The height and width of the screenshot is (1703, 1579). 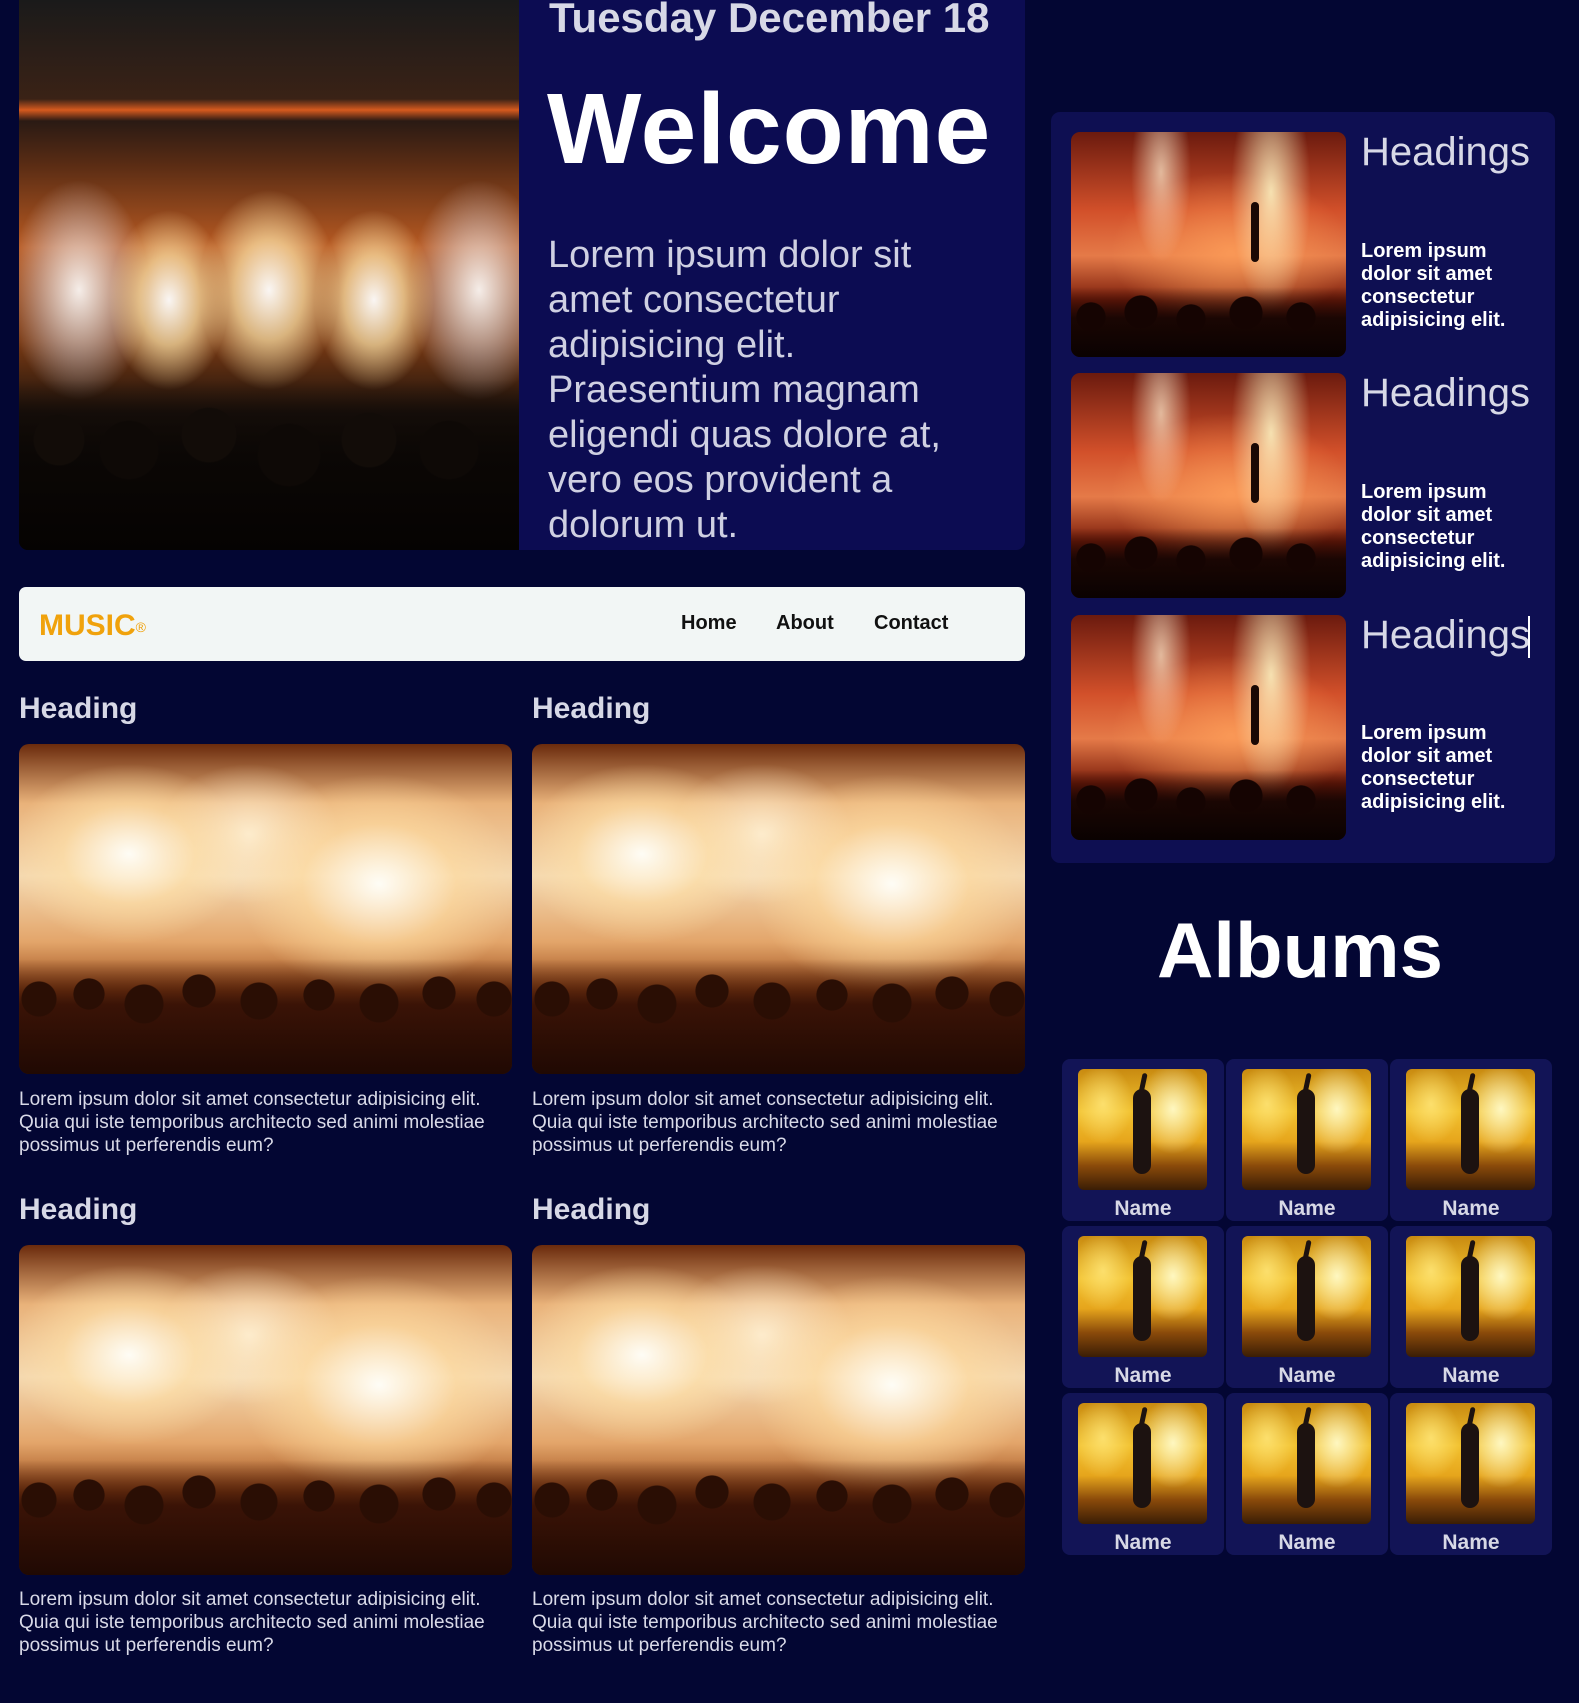 I want to click on nav-link-home: Home, so click(x=709, y=623).